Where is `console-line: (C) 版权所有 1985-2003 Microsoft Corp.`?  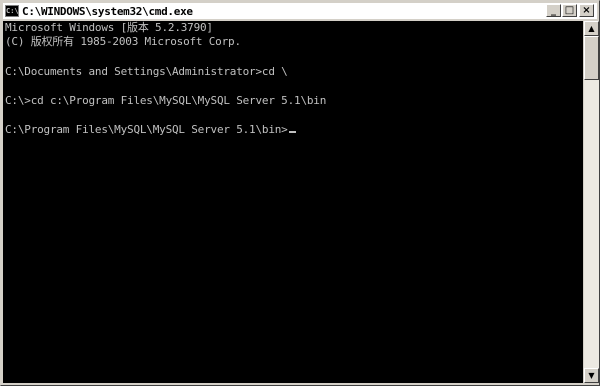
console-line: (C) 版权所有 1985-2003 Microsoft Corp. is located at coordinates (123, 41).